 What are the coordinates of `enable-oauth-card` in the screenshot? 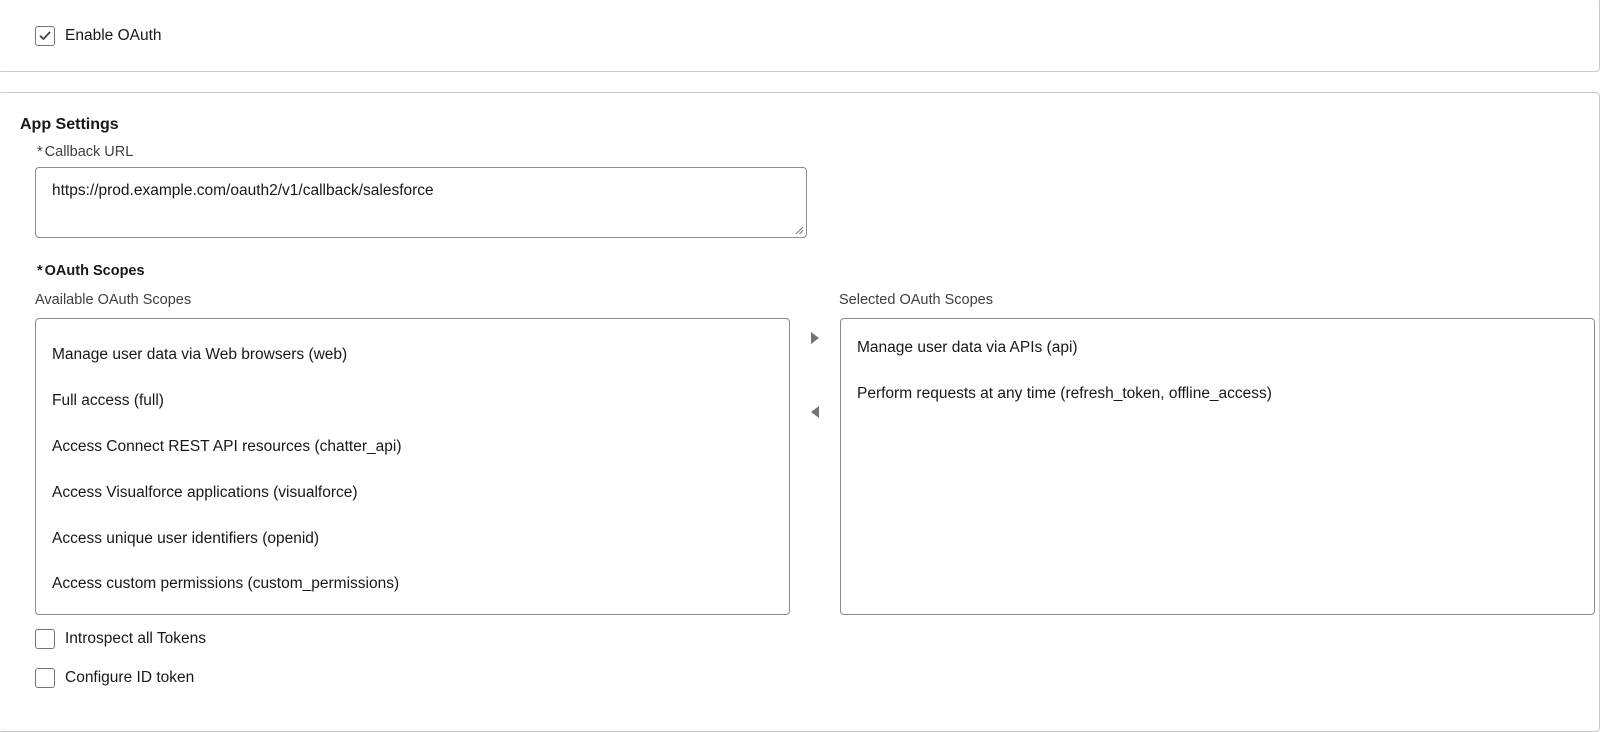 It's located at (800, 36).